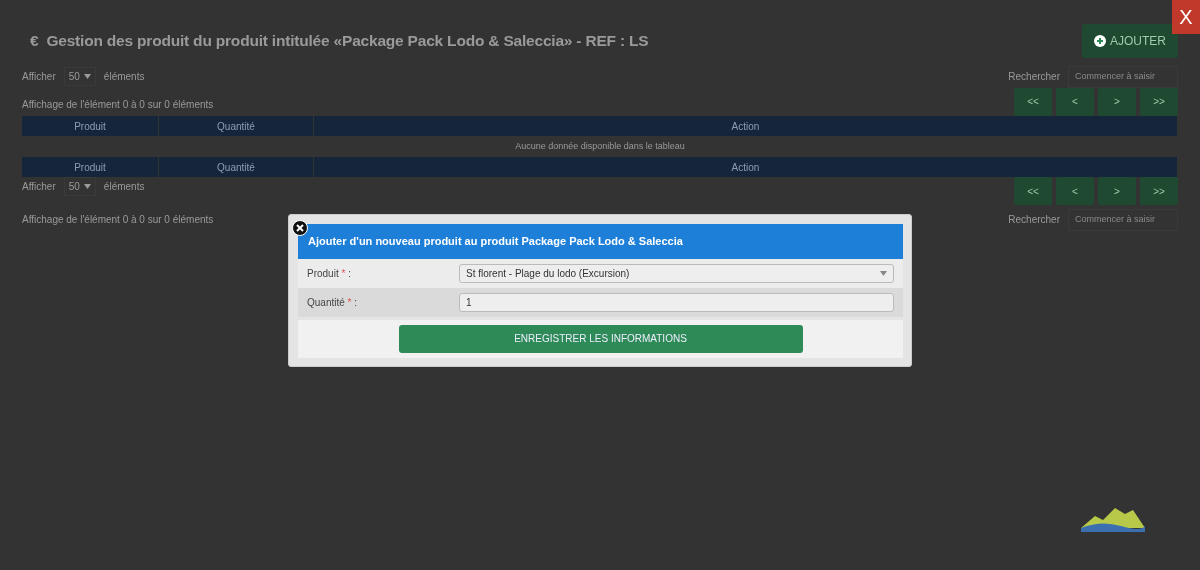  What do you see at coordinates (34, 41) in the screenshot?
I see `euro-icon: €` at bounding box center [34, 41].